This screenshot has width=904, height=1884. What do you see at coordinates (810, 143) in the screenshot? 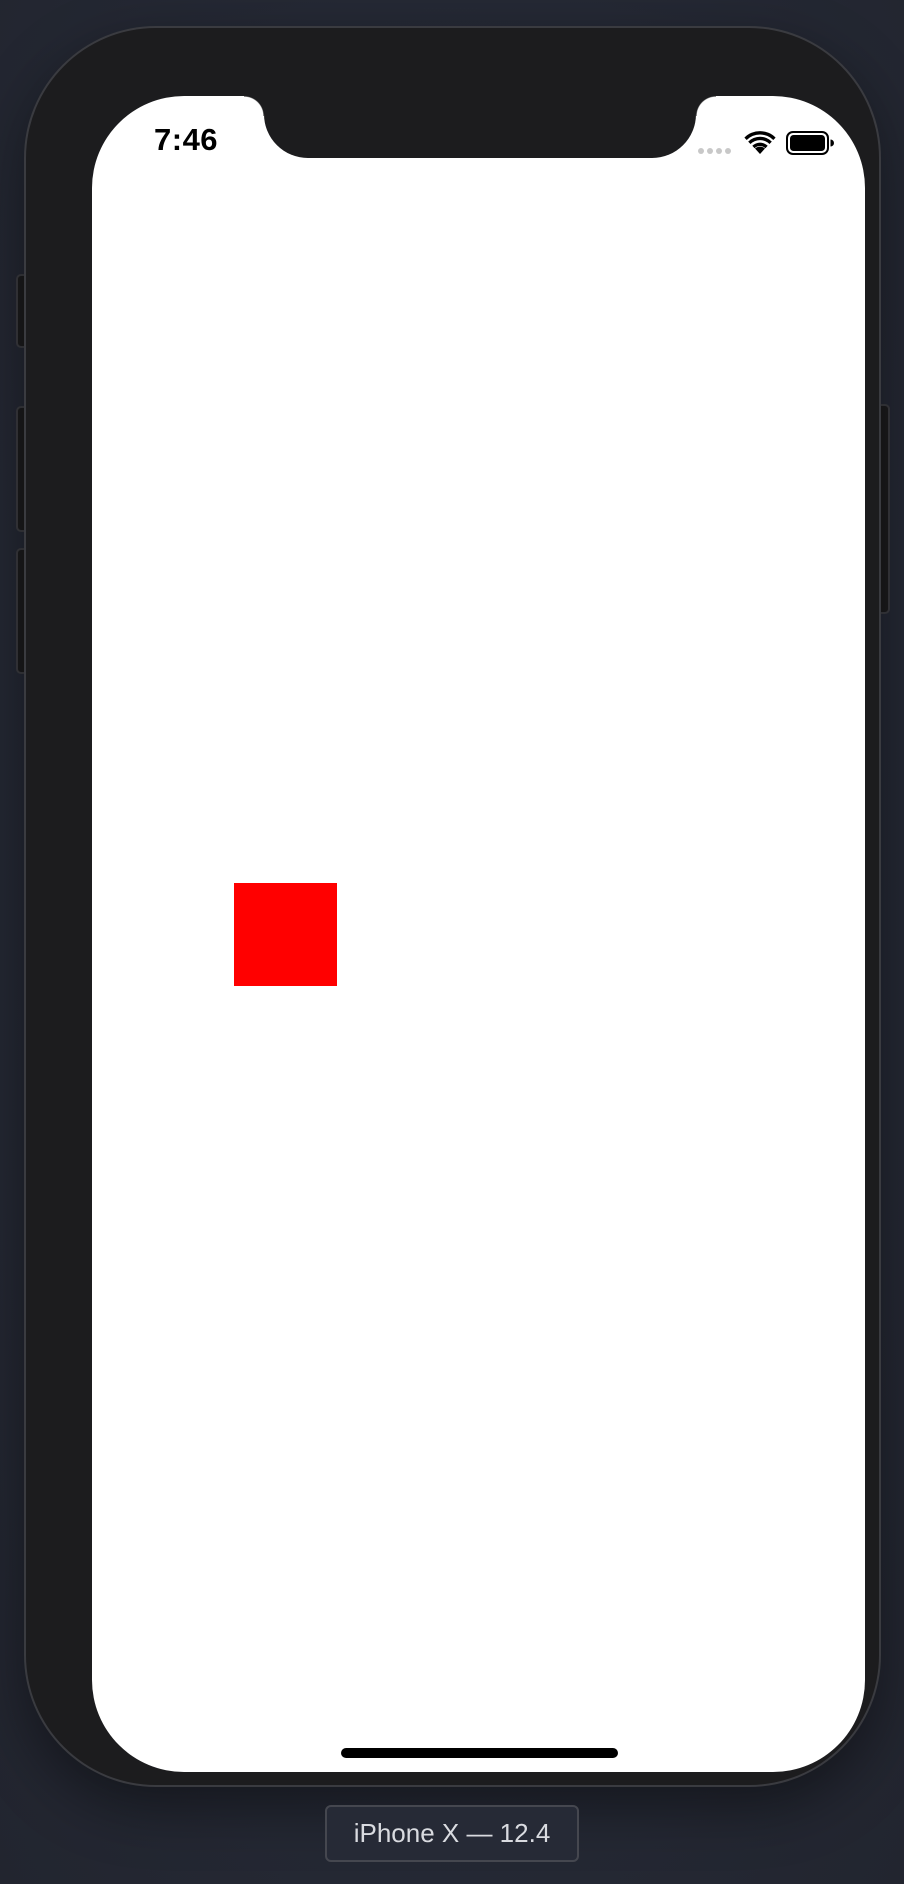
I see `battery-icon` at bounding box center [810, 143].